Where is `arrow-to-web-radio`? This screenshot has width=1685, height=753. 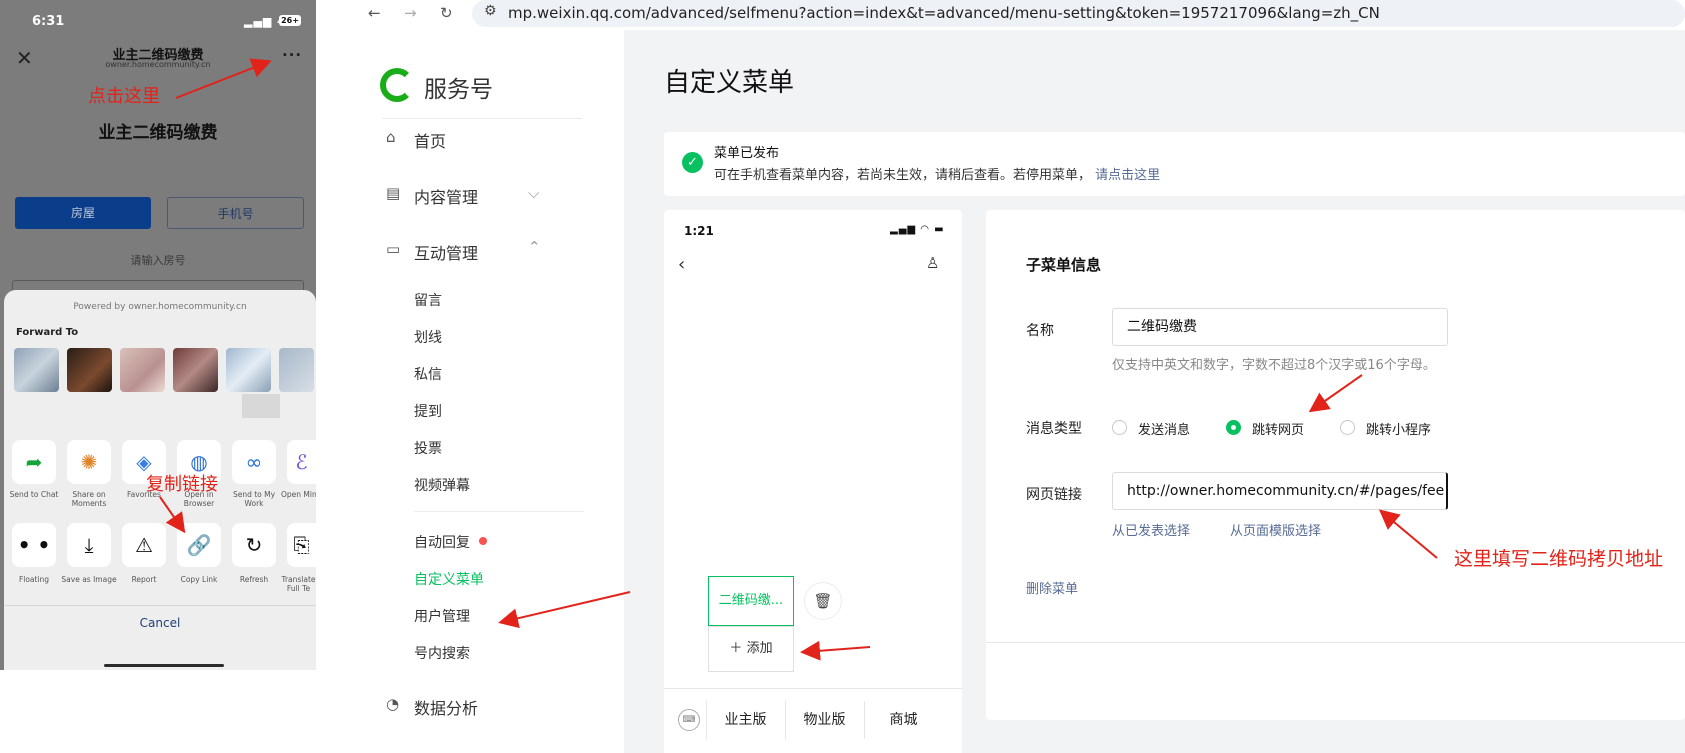 arrow-to-web-radio is located at coordinates (1335, 393).